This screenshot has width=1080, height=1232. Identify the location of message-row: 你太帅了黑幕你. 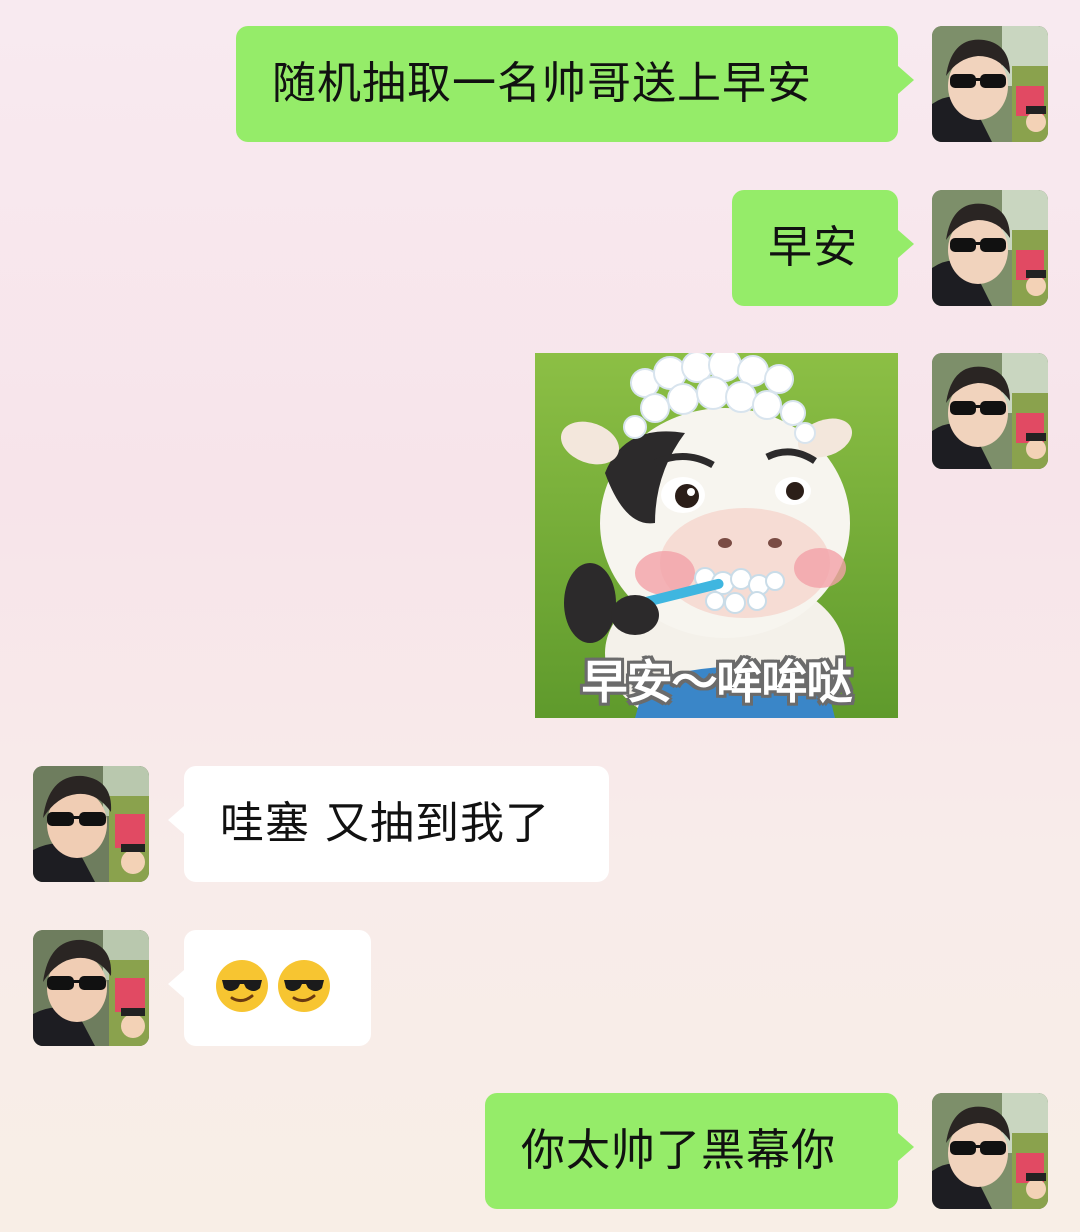
(540, 1151).